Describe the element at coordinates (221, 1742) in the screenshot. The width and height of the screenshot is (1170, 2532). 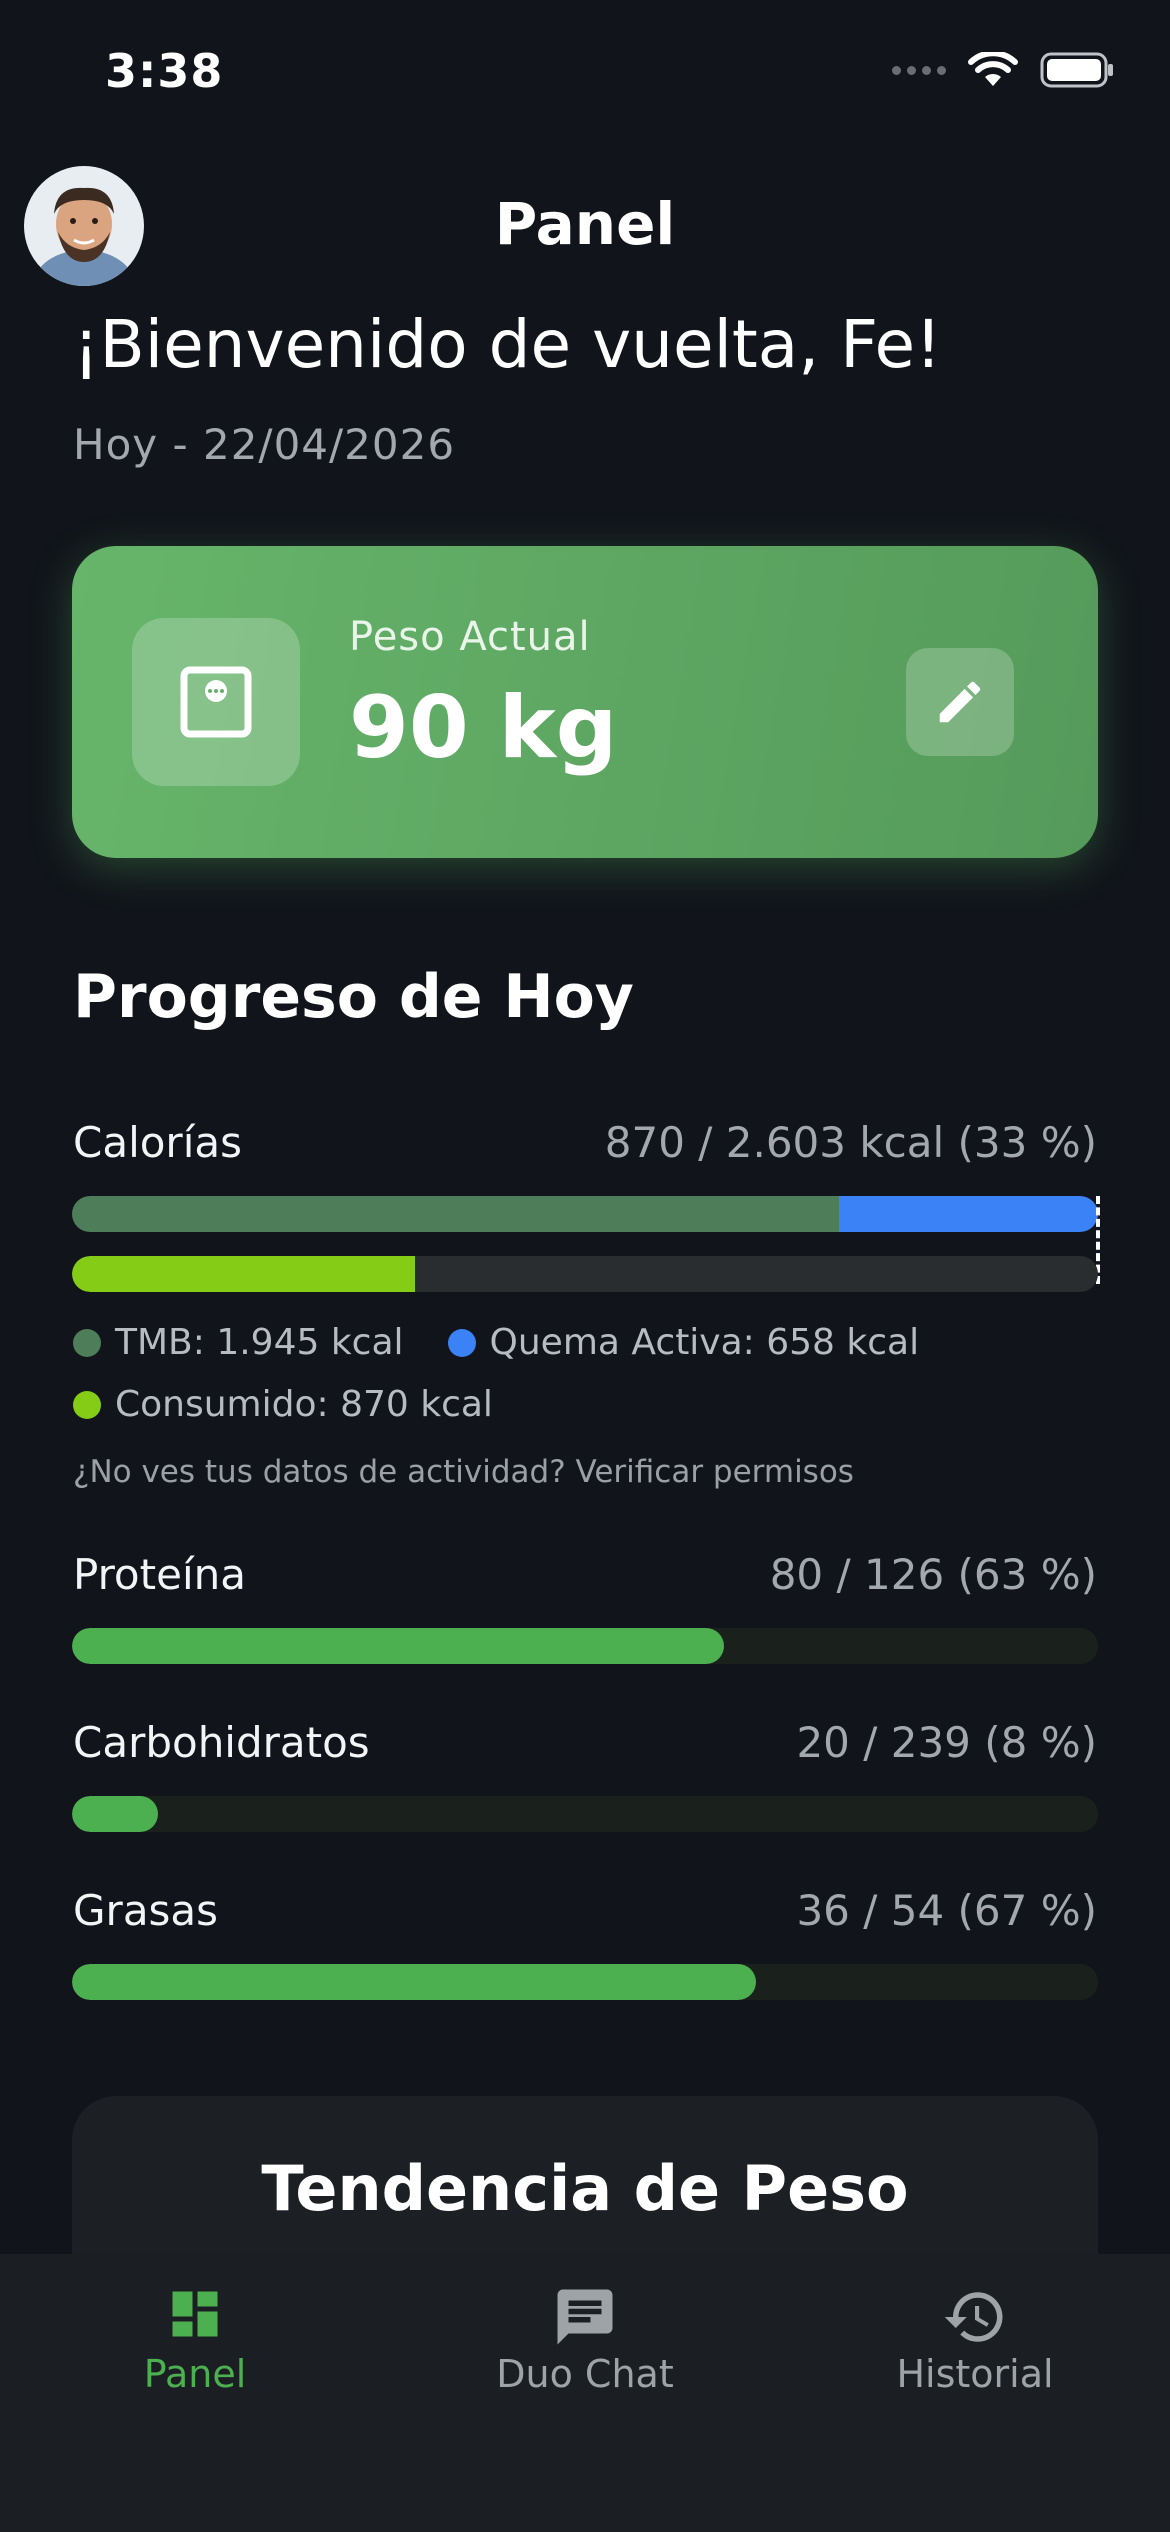
I see `carbs-label: Carbohidratos` at that location.